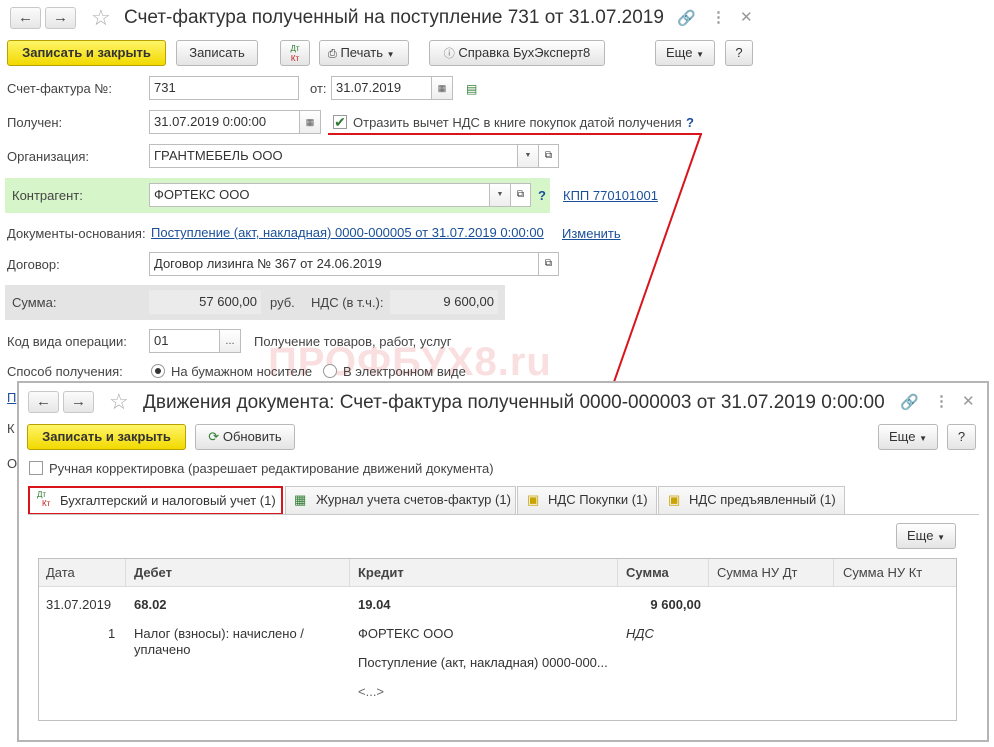 Image resolution: width=994 pixels, height=747 pixels. I want to click on arrow-right-icon: →, so click(78, 401).